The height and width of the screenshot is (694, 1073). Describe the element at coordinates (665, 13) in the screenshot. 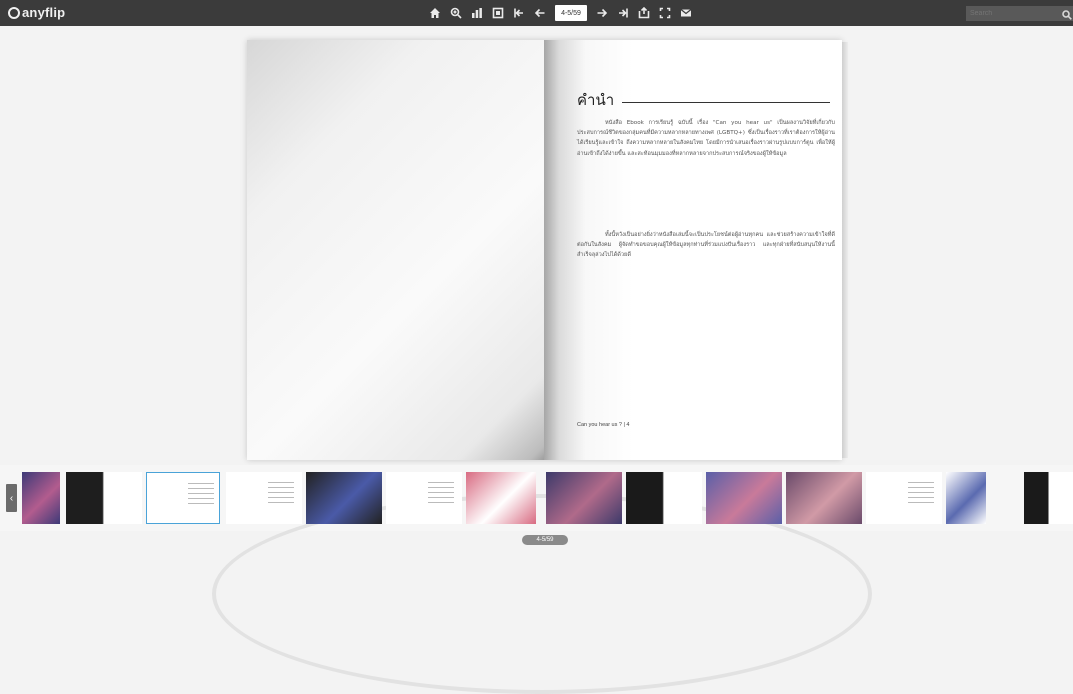

I see `fullscreen-icon` at that location.